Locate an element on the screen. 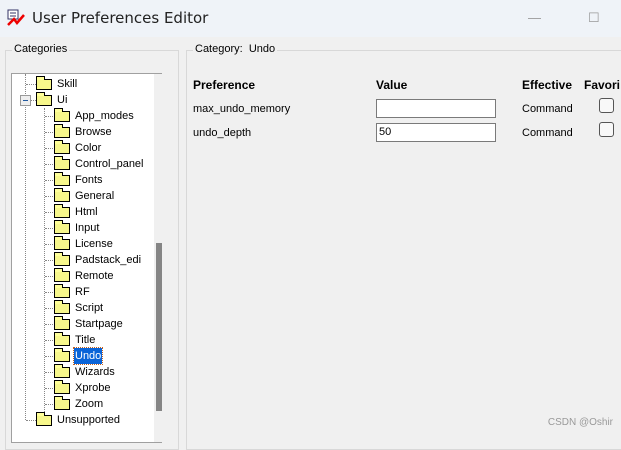  value-input: 50 is located at coordinates (436, 132).